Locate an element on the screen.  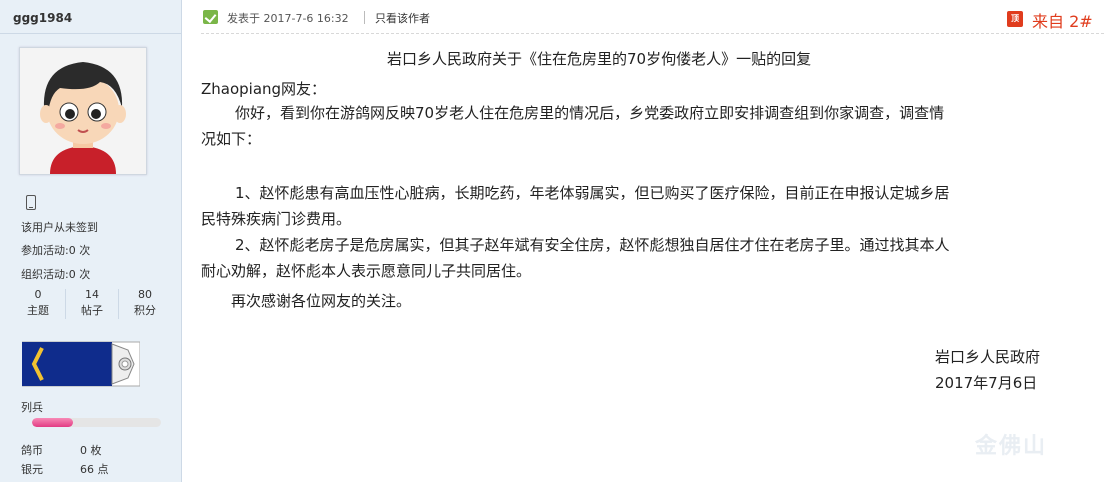
online-status-icon is located at coordinates (210, 17).